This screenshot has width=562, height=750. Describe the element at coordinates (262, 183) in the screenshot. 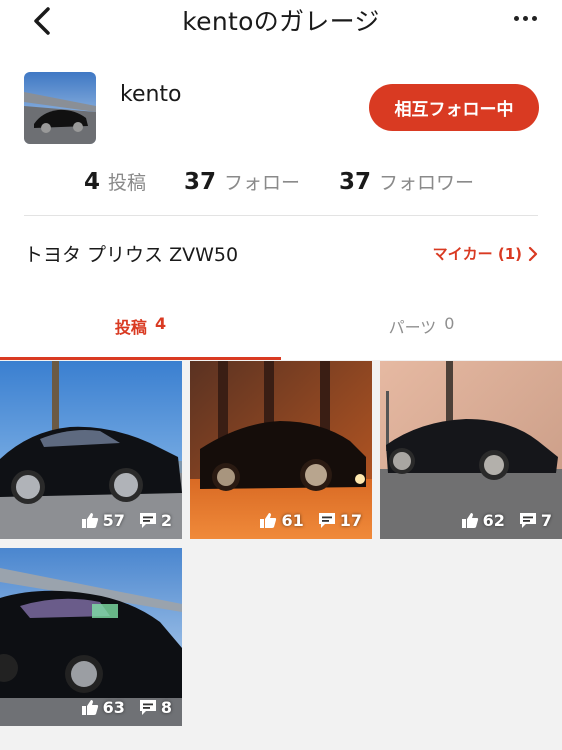

I see `following-label: フォロー` at that location.